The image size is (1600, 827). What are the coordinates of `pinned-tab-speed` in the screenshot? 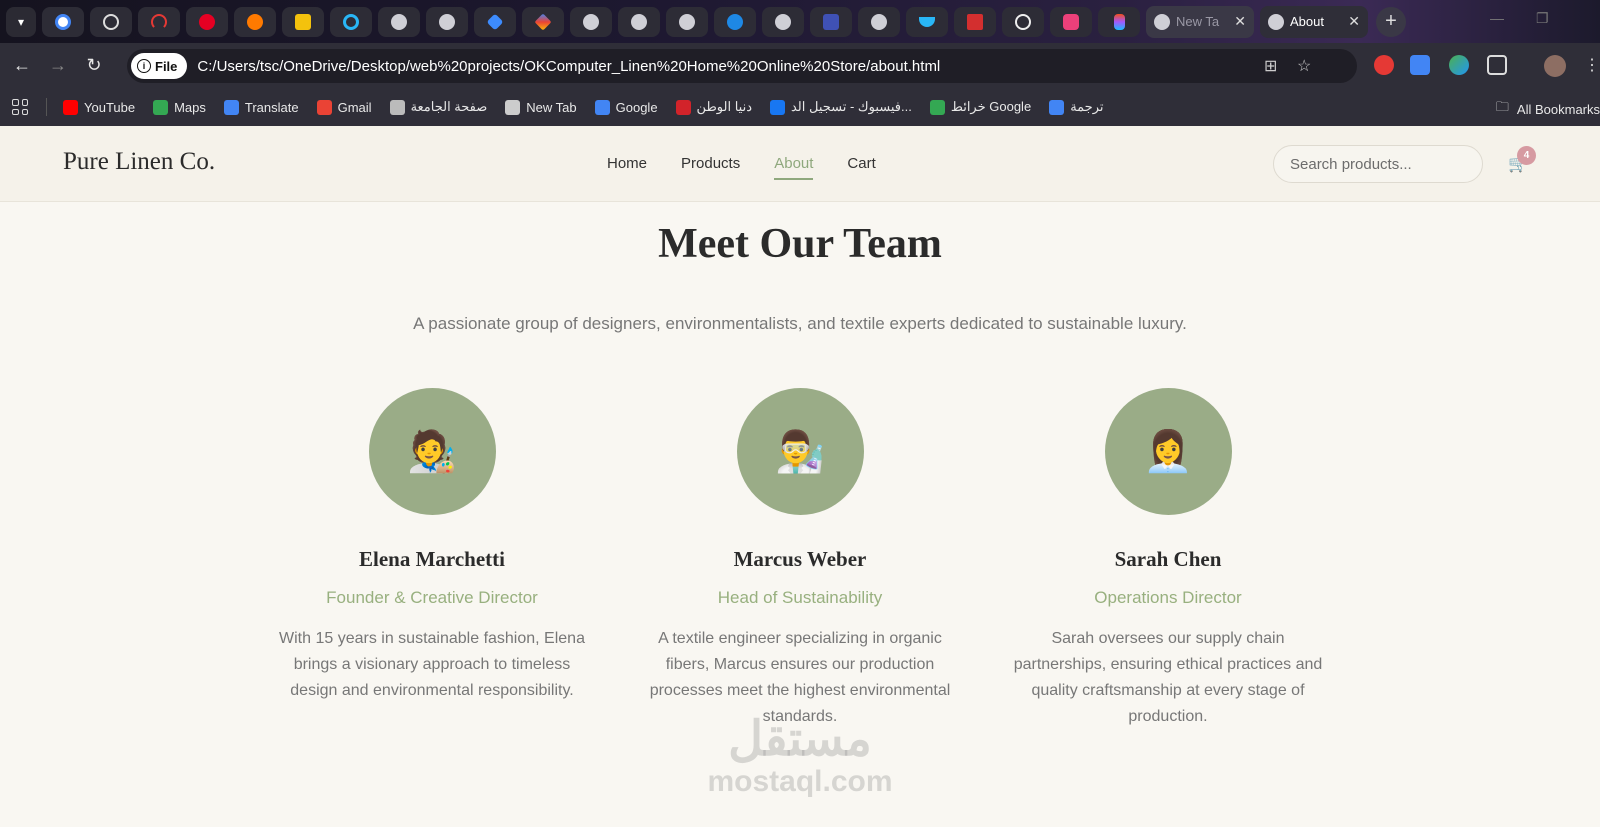 It's located at (159, 21).